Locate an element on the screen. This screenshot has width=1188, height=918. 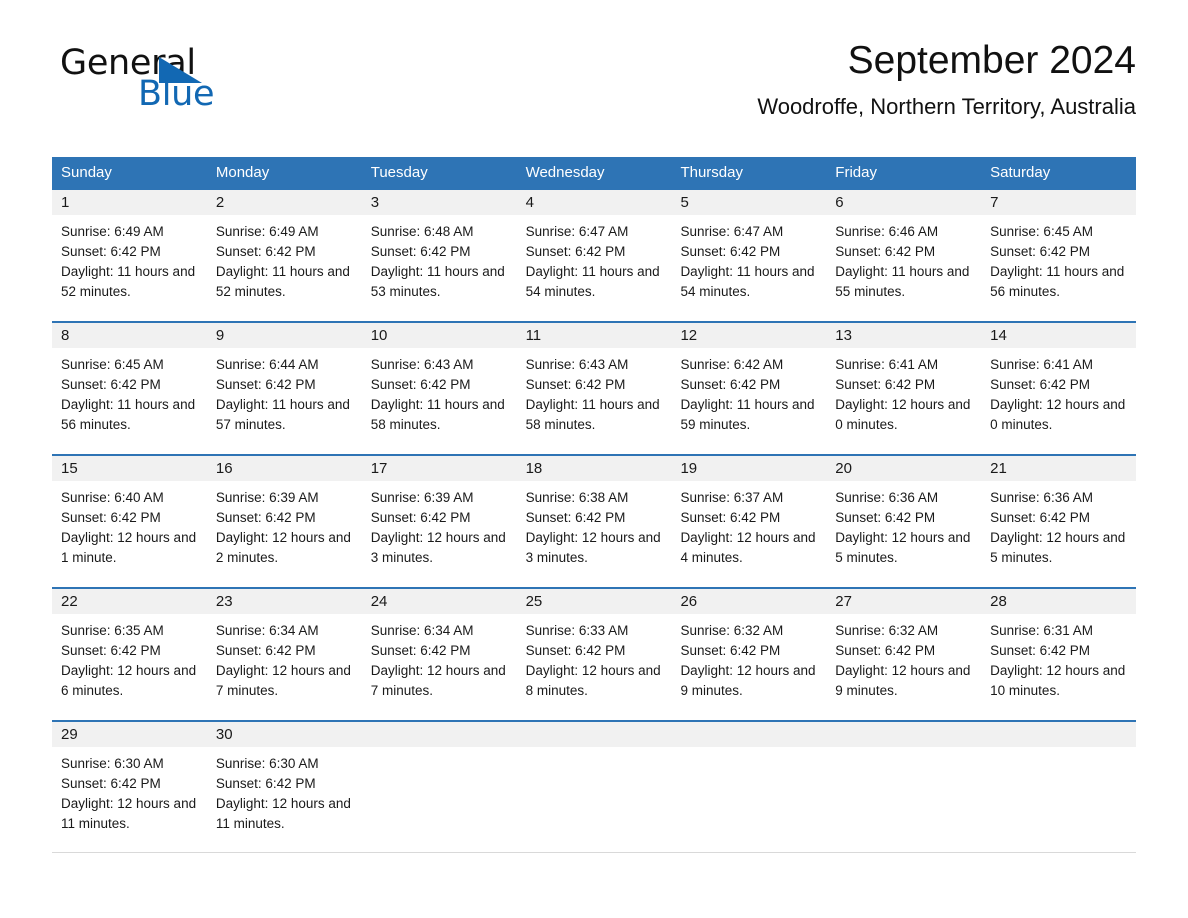
day-number: 16 is located at coordinates (284, 468).